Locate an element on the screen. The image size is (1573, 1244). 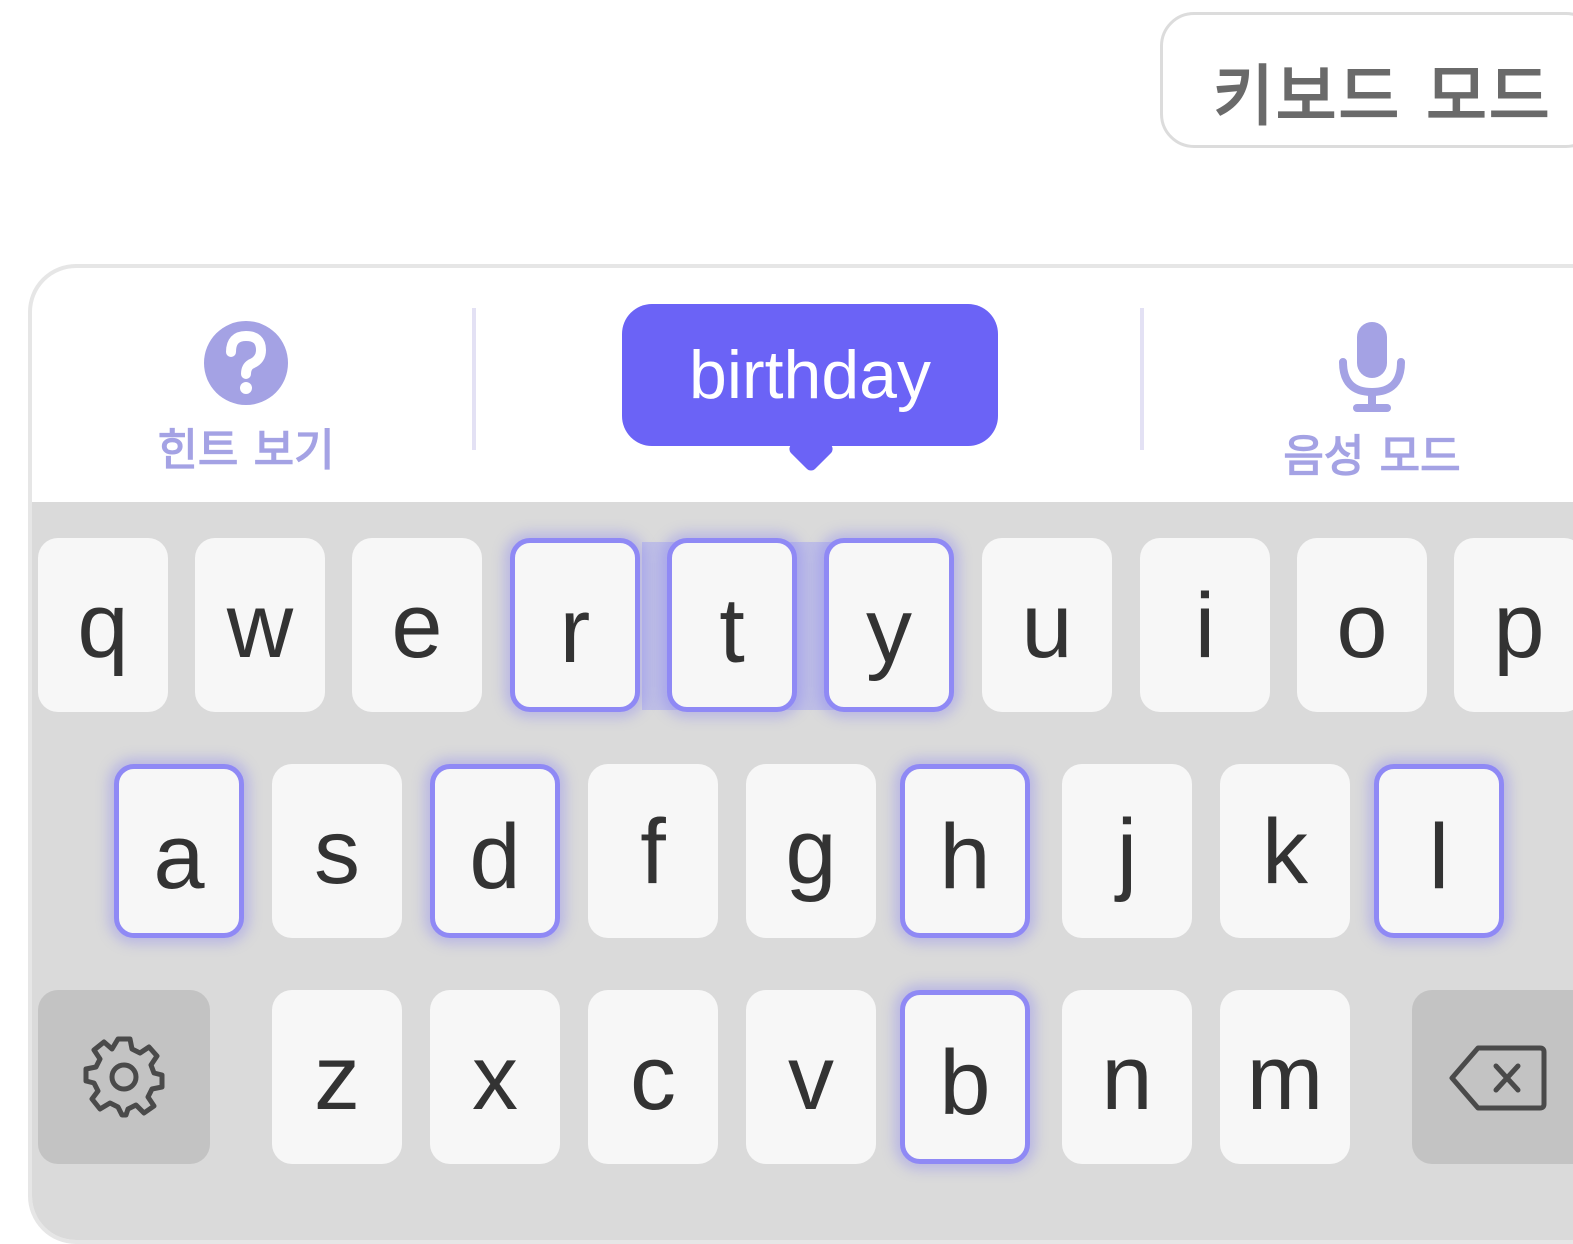
key-g: g is located at coordinates (811, 851).